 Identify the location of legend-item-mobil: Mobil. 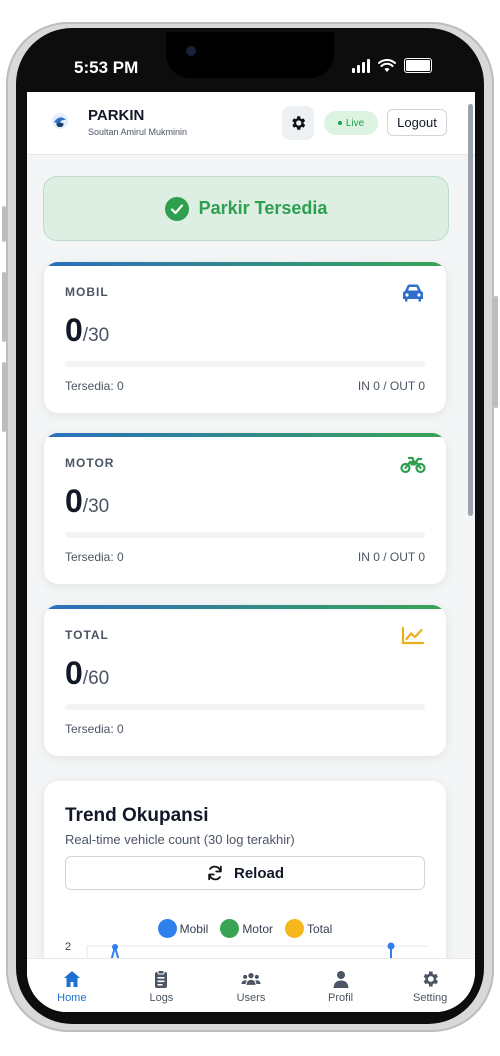
(183, 928).